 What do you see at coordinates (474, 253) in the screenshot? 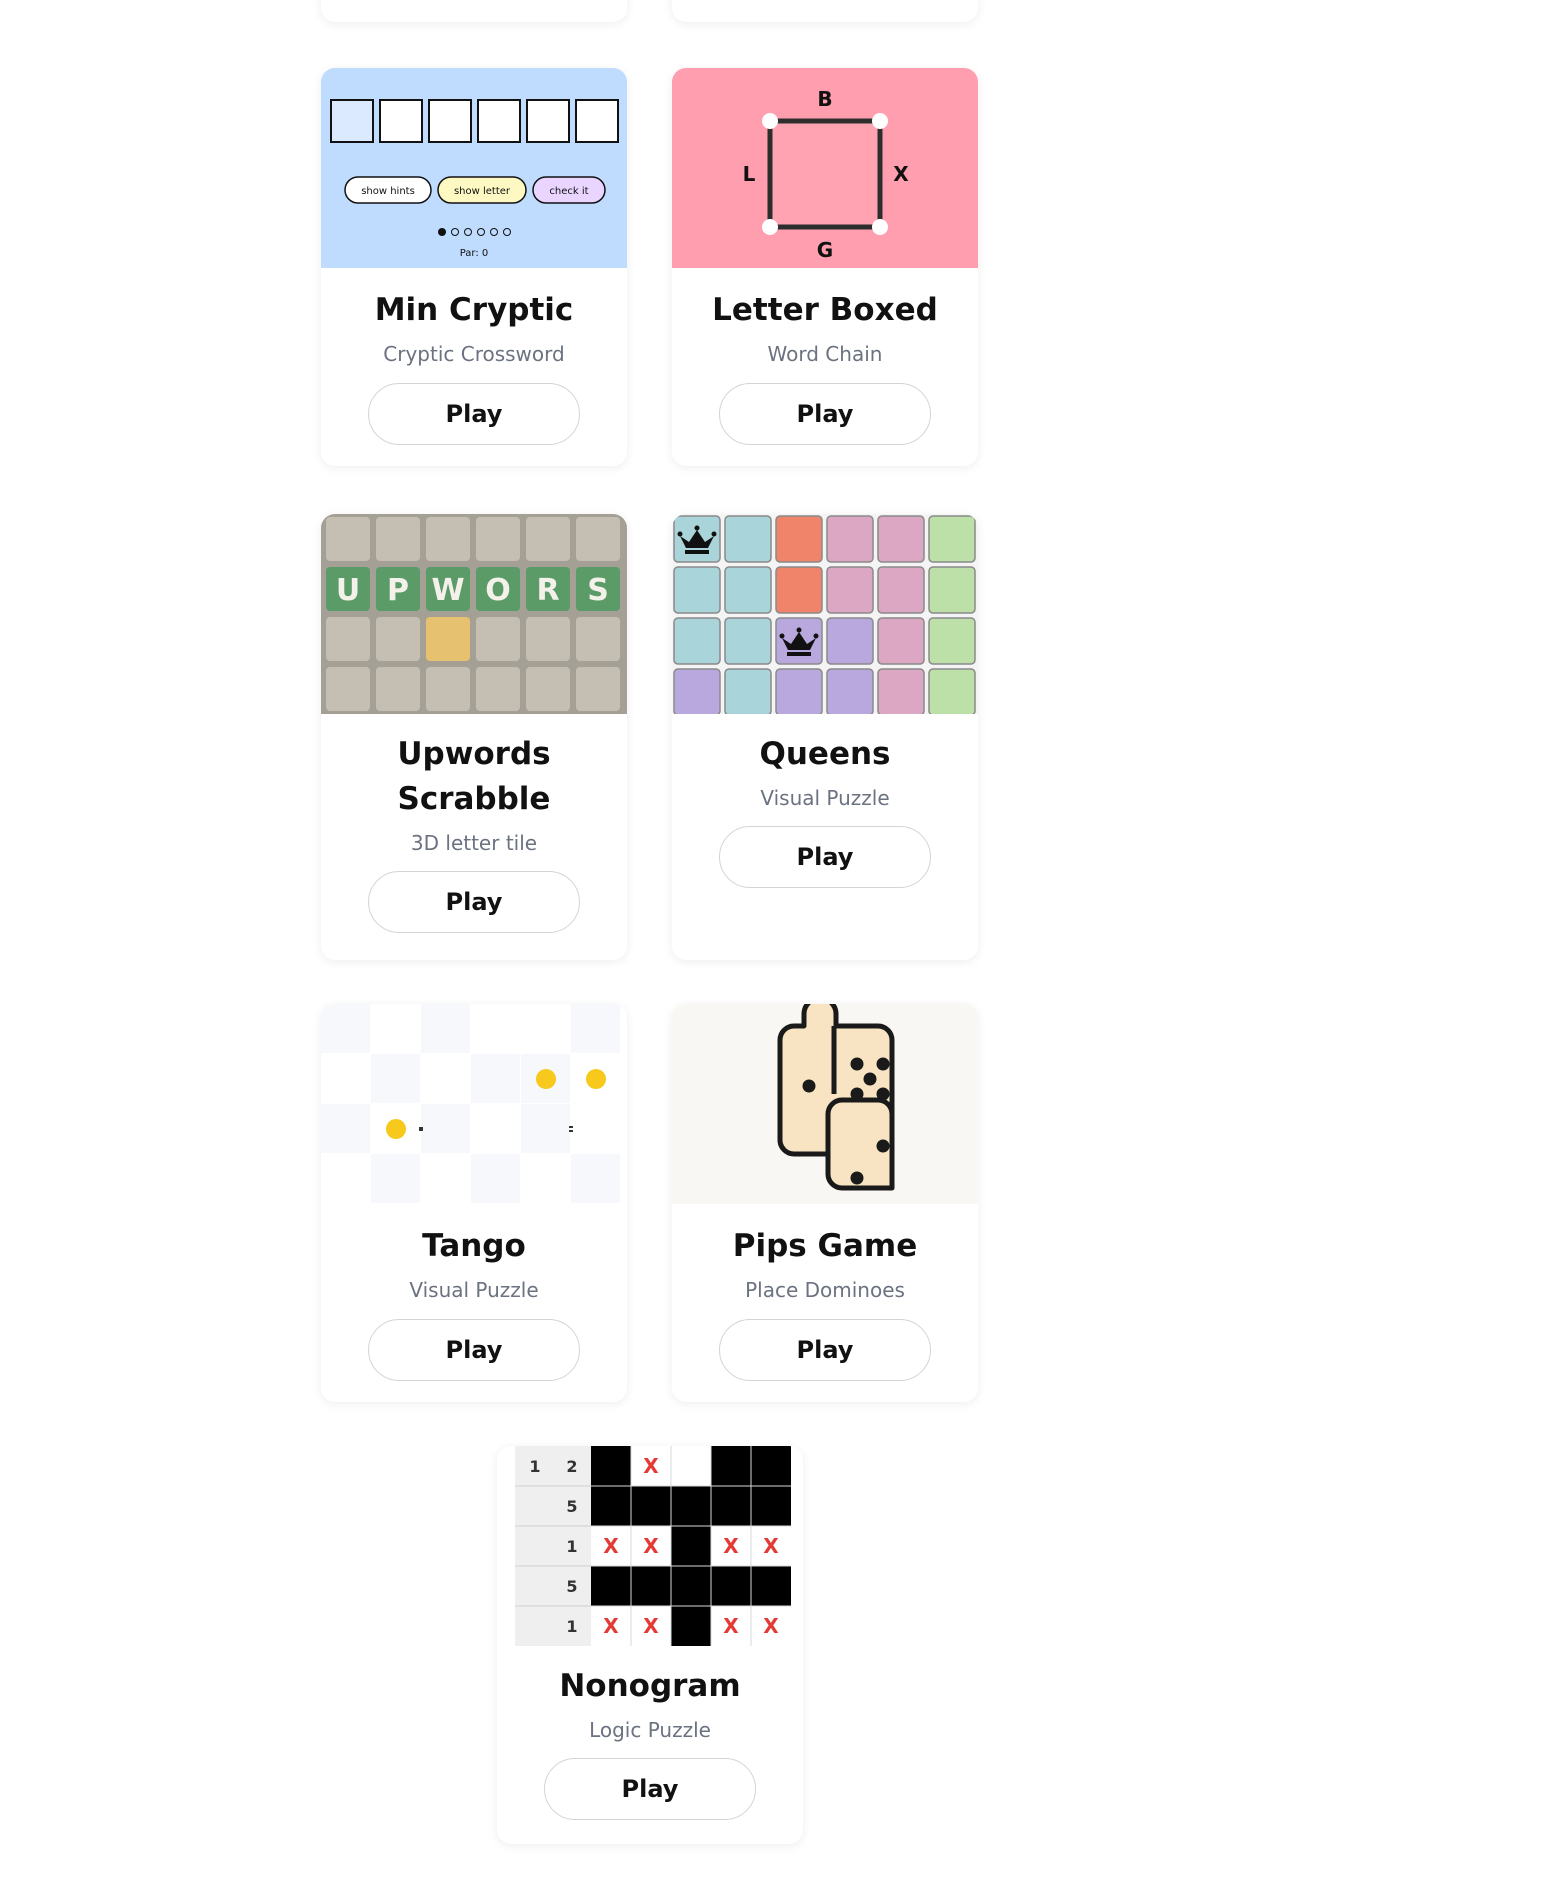
I see `par-label: Par: 0` at bounding box center [474, 253].